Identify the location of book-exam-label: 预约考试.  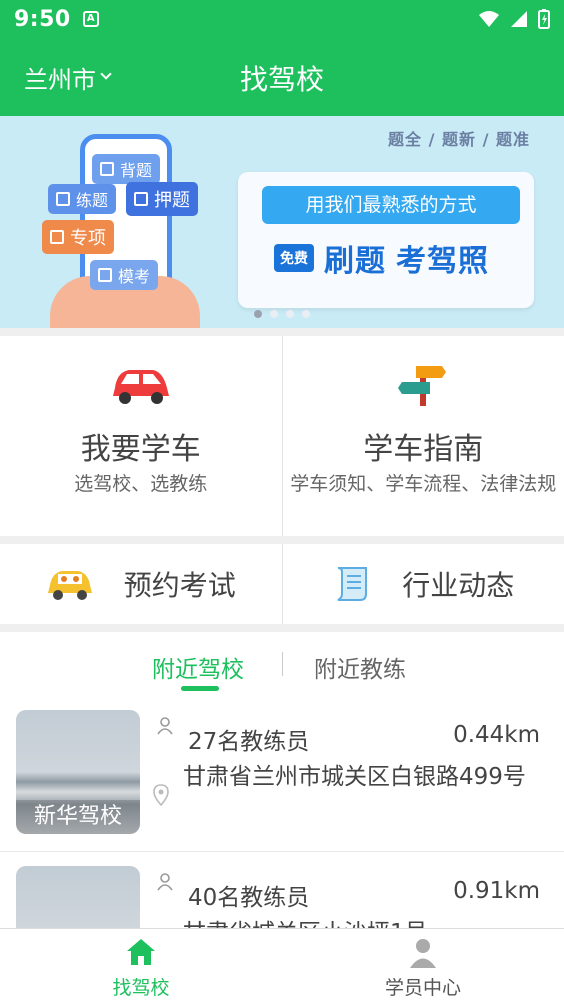
(179, 585).